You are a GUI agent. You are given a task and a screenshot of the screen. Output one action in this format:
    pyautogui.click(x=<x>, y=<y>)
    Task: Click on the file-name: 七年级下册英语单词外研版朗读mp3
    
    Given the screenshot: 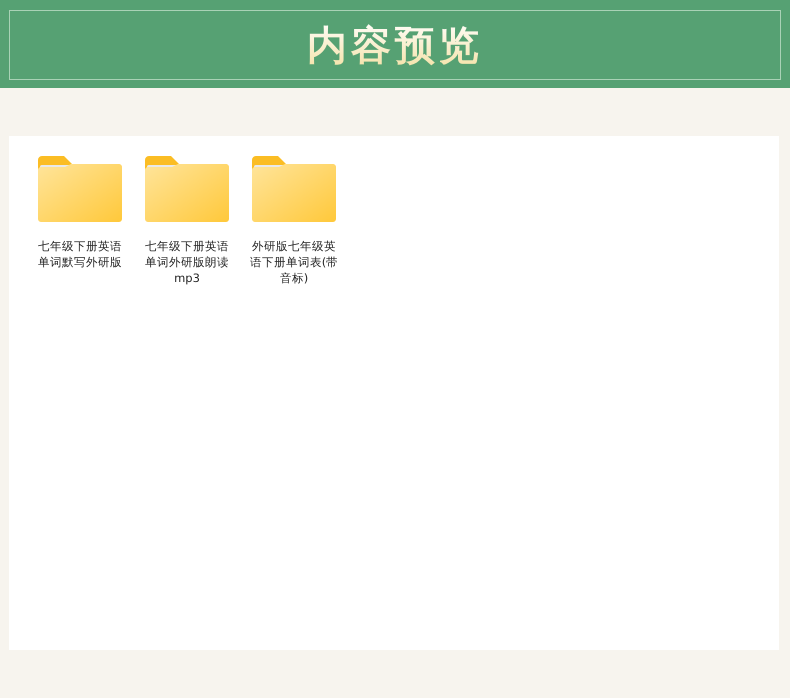 What is the action you would take?
    pyautogui.click(x=187, y=262)
    